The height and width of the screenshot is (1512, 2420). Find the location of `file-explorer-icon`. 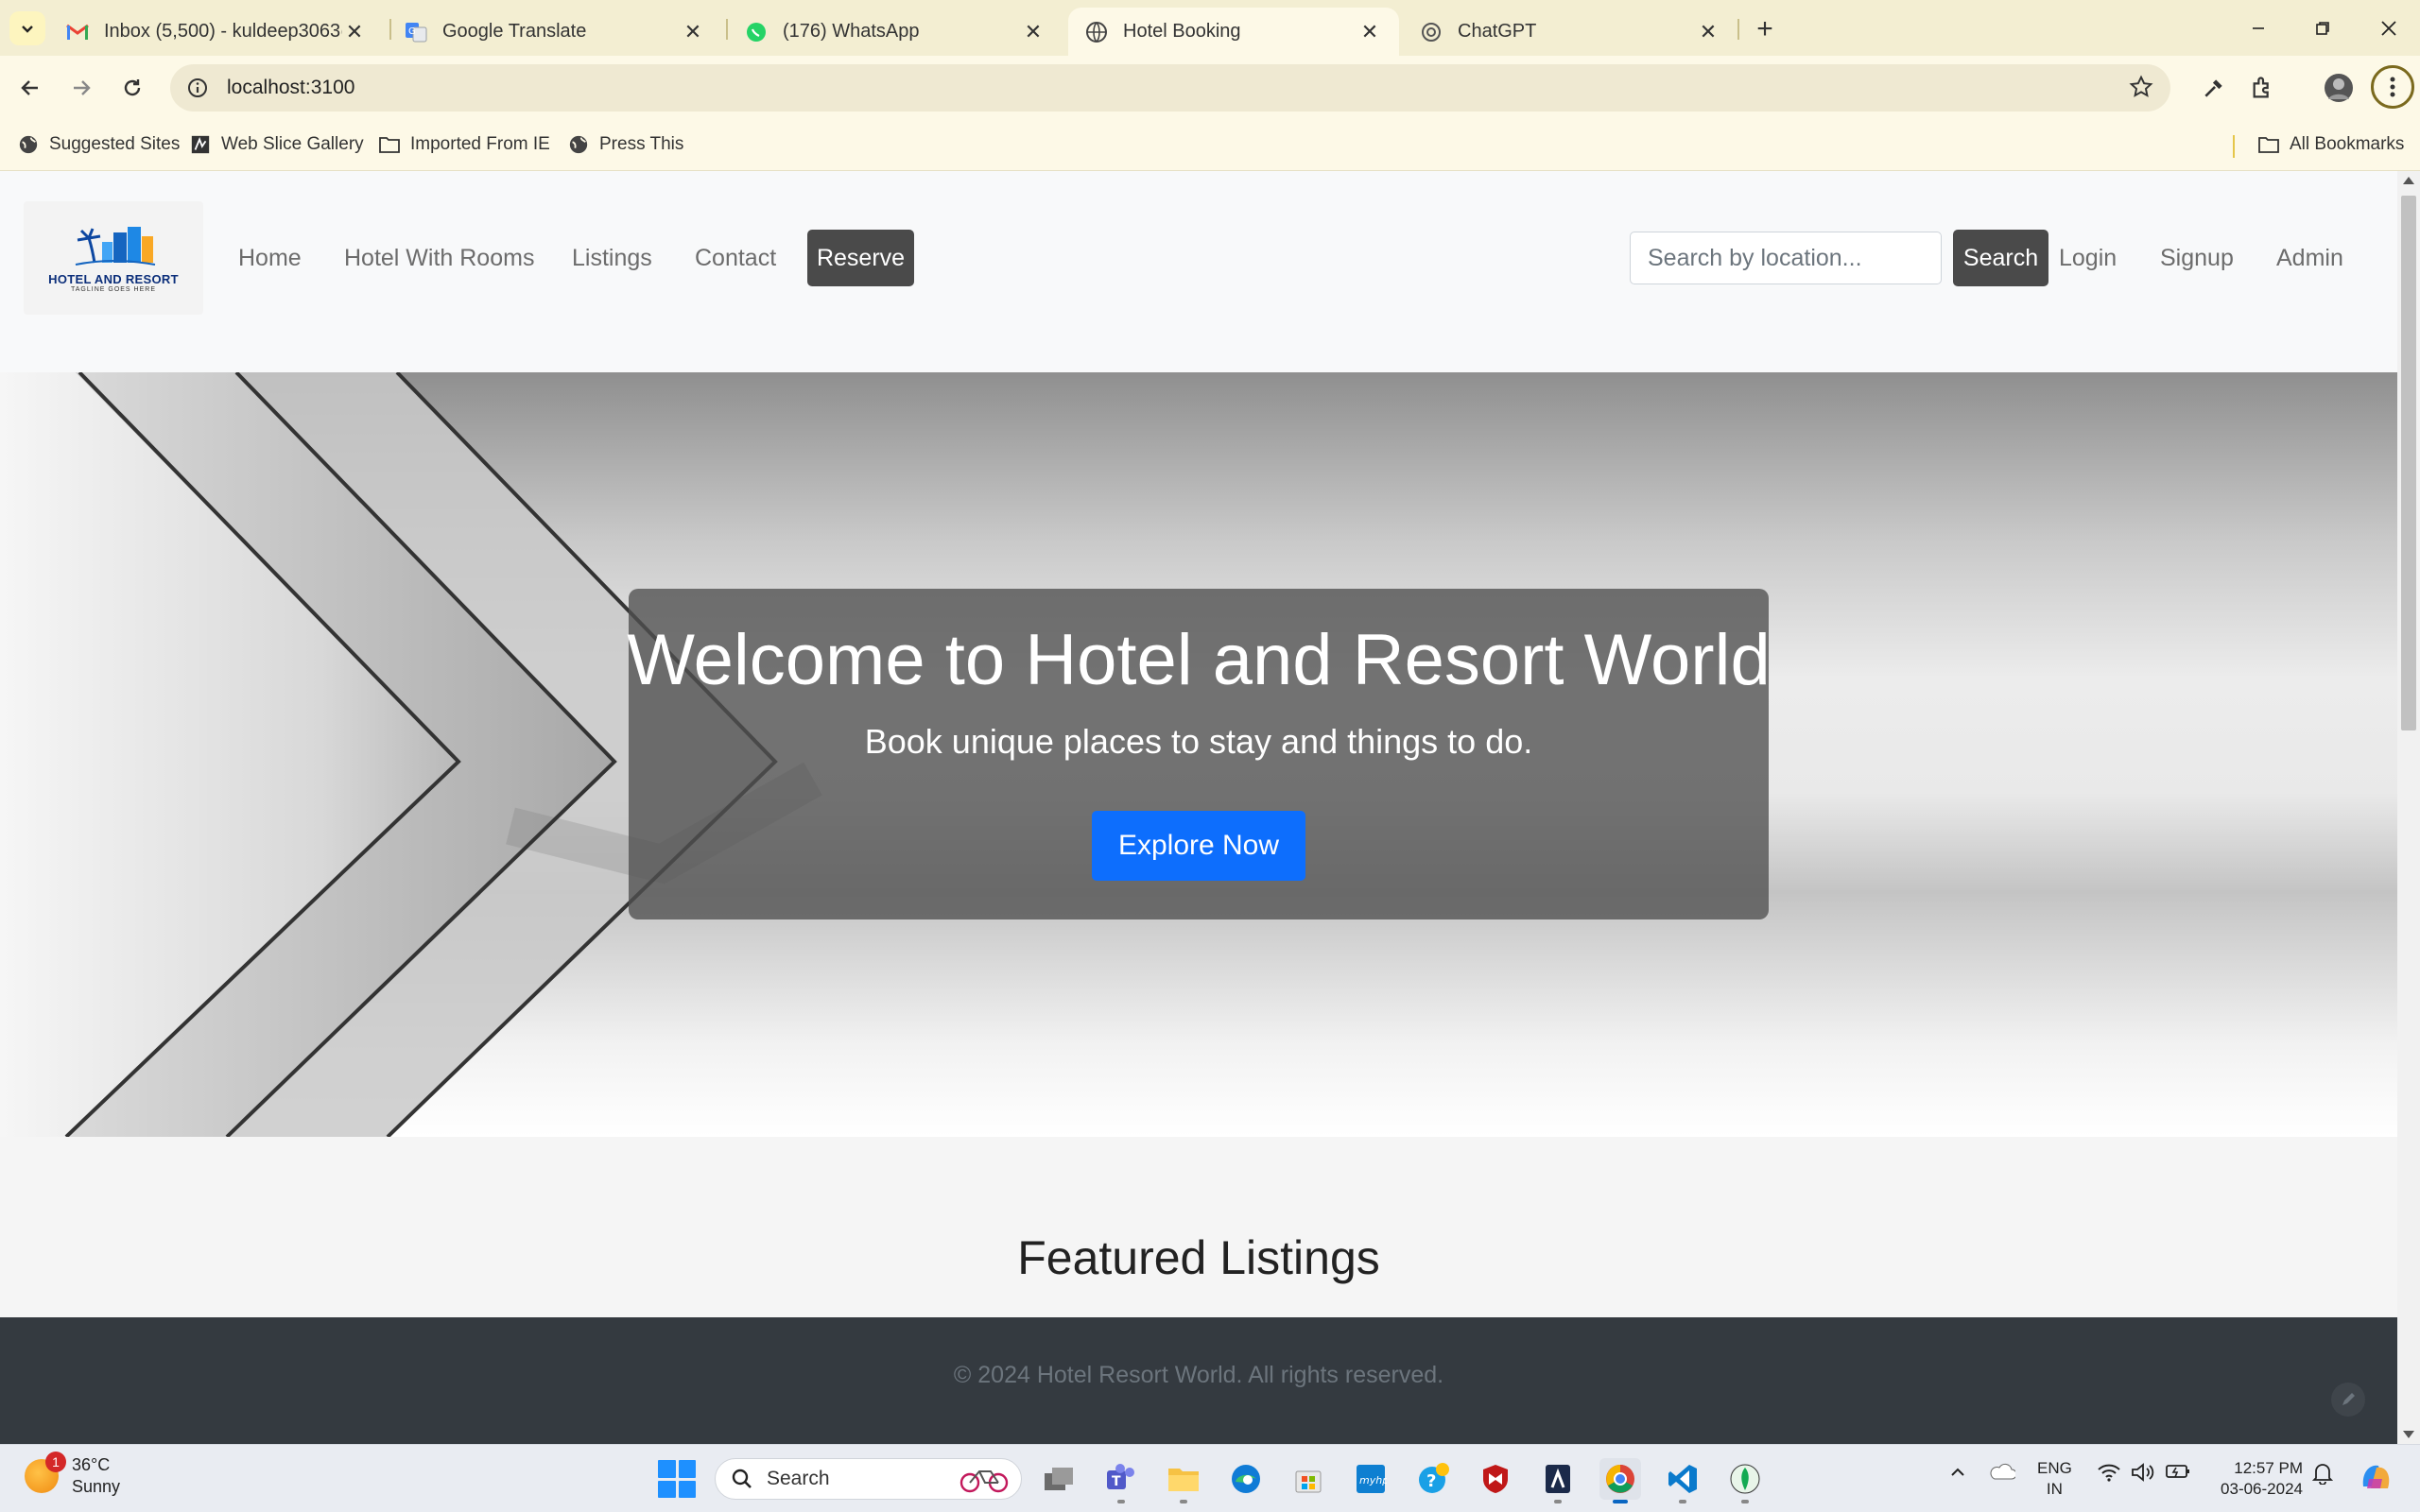

file-explorer-icon is located at coordinates (1183, 1480).